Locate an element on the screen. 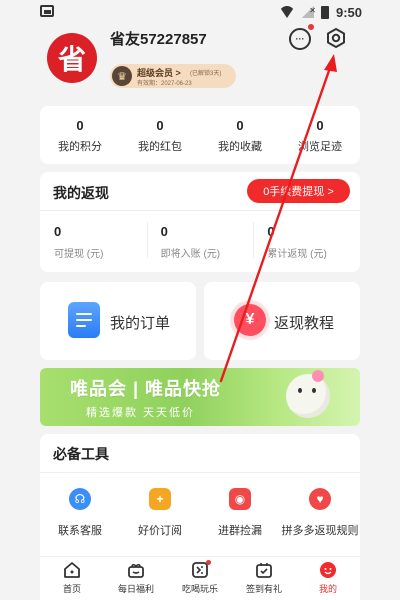 This screenshot has width=400, height=600. cashback-tutorial-card: ¥ 返现教程 is located at coordinates (282, 321).